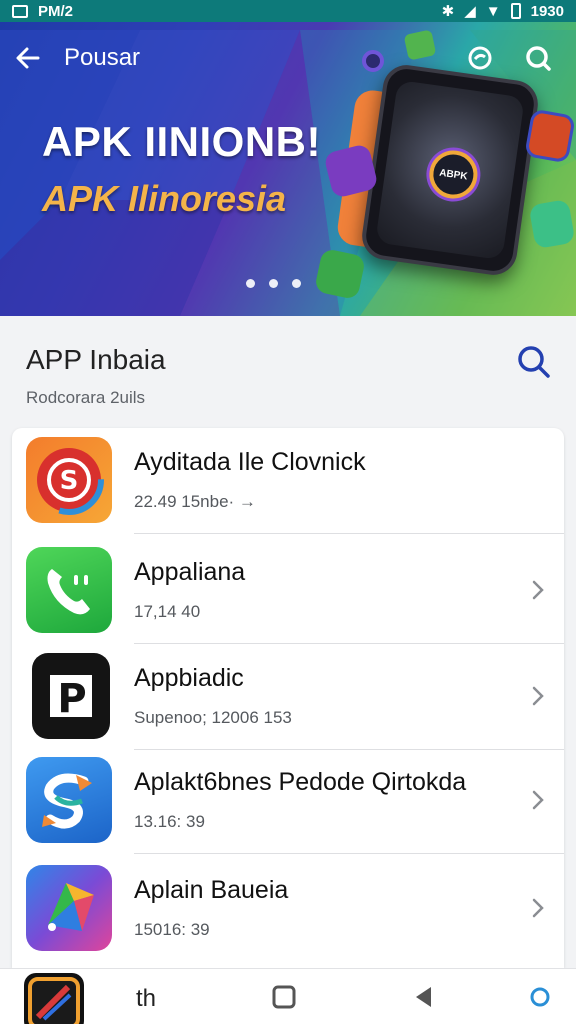 This screenshot has width=576, height=1024. Describe the element at coordinates (453, 174) in the screenshot. I see `phone-logo: ABPK` at that location.